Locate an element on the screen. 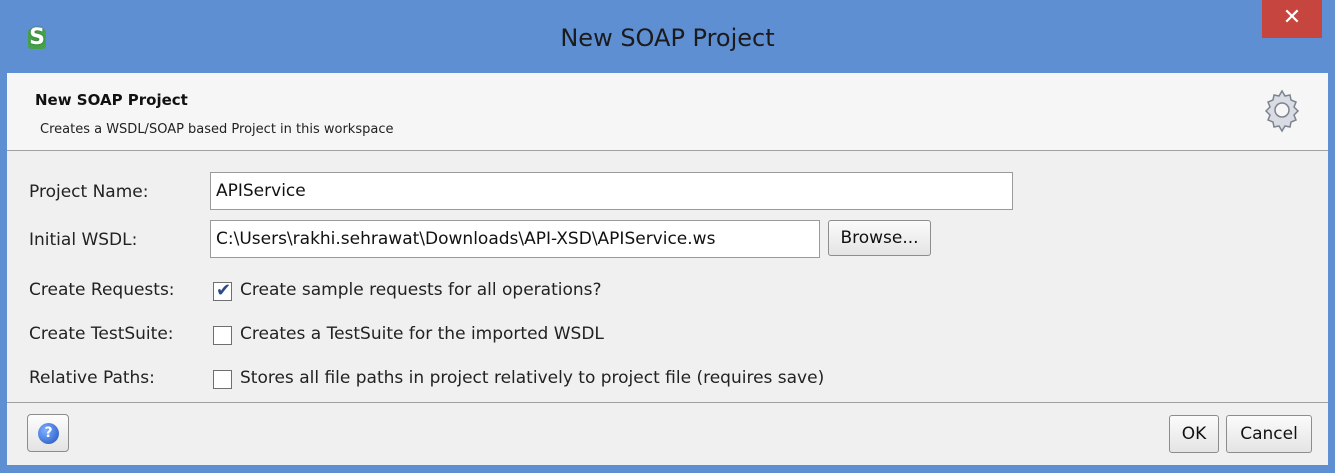 The height and width of the screenshot is (473, 1335). close-button: ✕ is located at coordinates (1292, 19).